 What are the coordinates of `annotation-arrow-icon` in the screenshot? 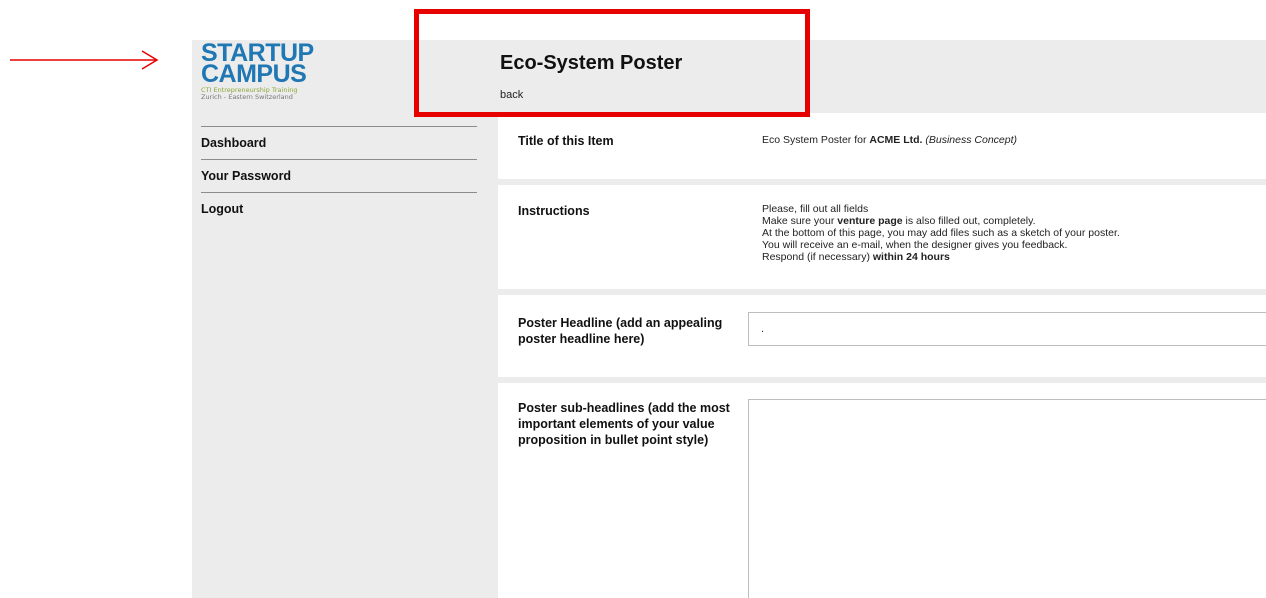 It's located at (84, 60).